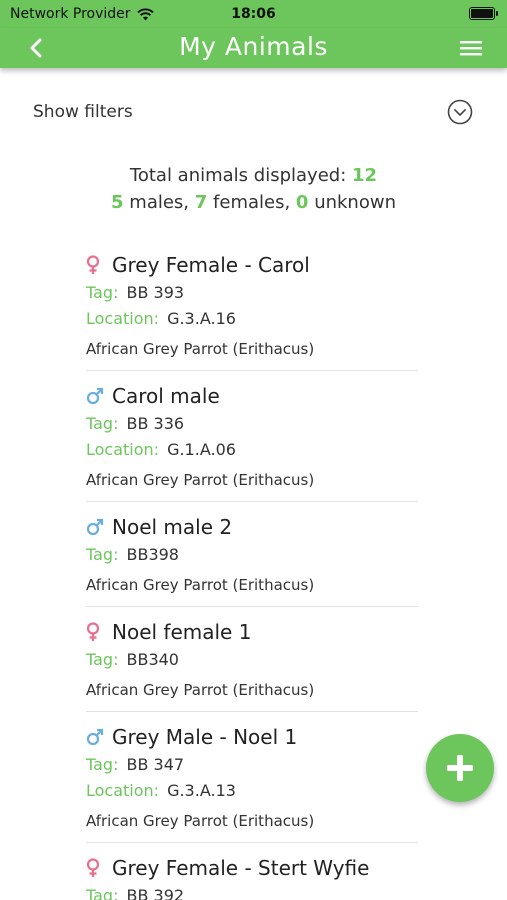  Describe the element at coordinates (460, 112) in the screenshot. I see `chevron-down-circle-icon` at that location.